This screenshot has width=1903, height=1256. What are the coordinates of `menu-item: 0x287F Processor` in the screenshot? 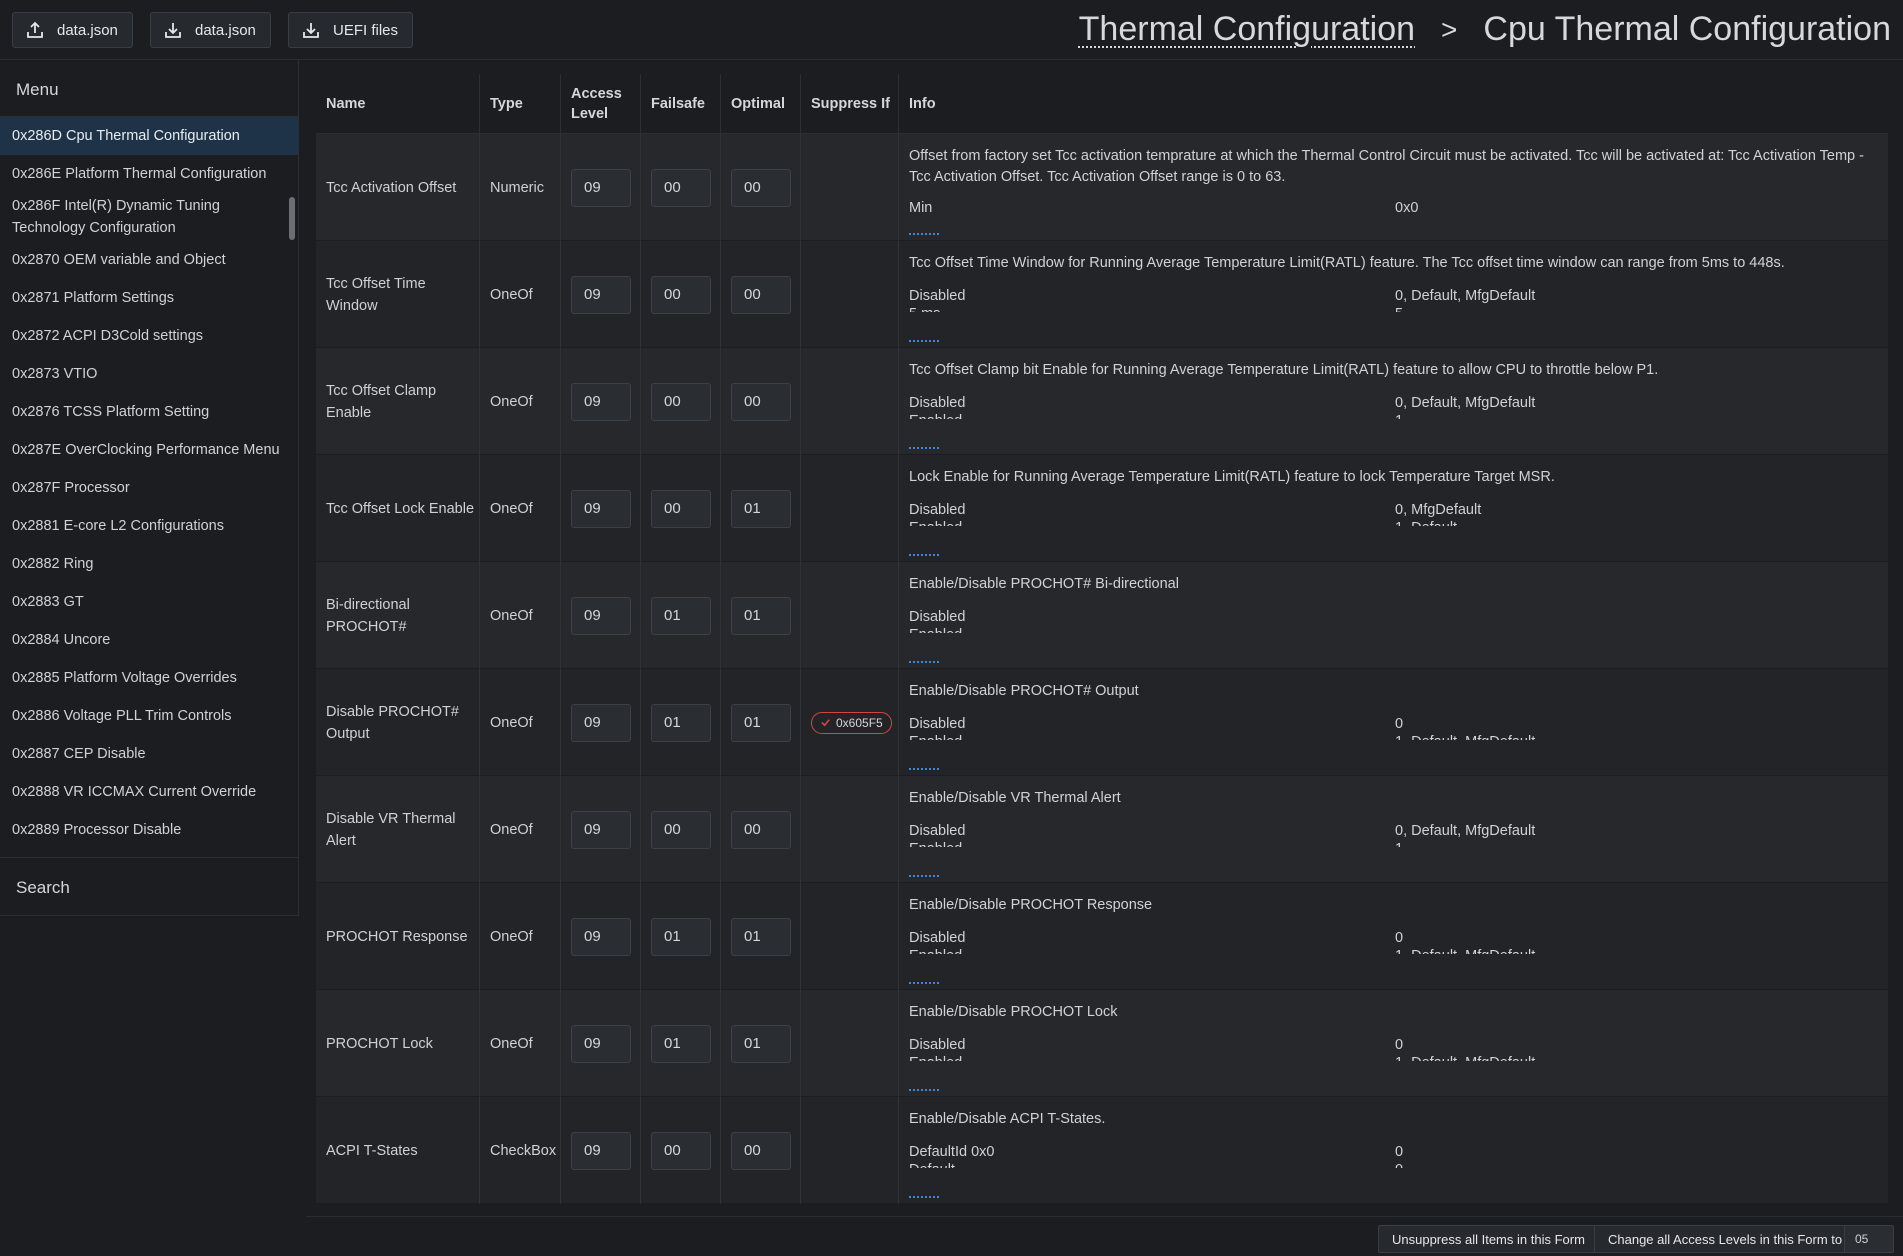 It's located at (149, 488).